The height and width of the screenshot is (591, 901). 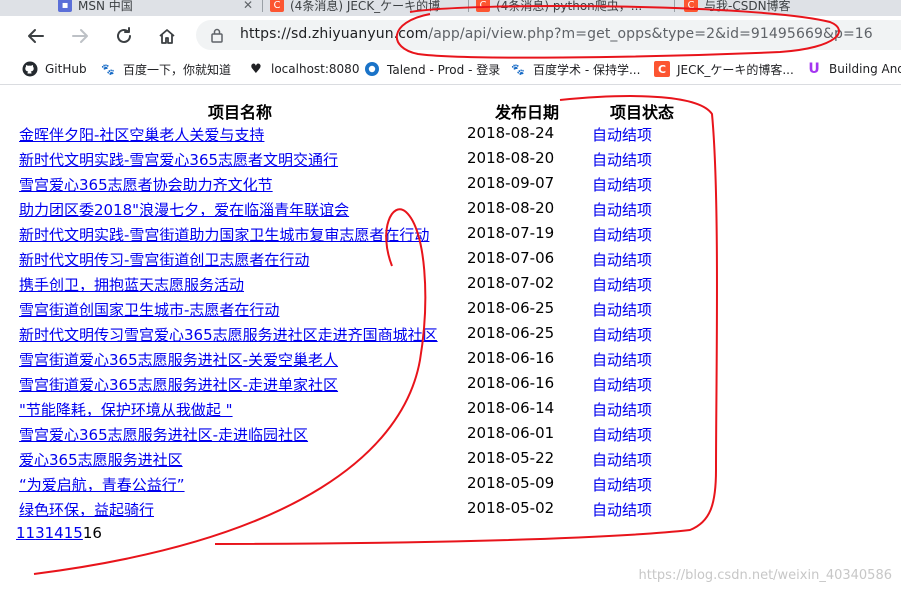 What do you see at coordinates (155, 8) in the screenshot?
I see `tab-msn: ▪ MSN 中国 ✕` at bounding box center [155, 8].